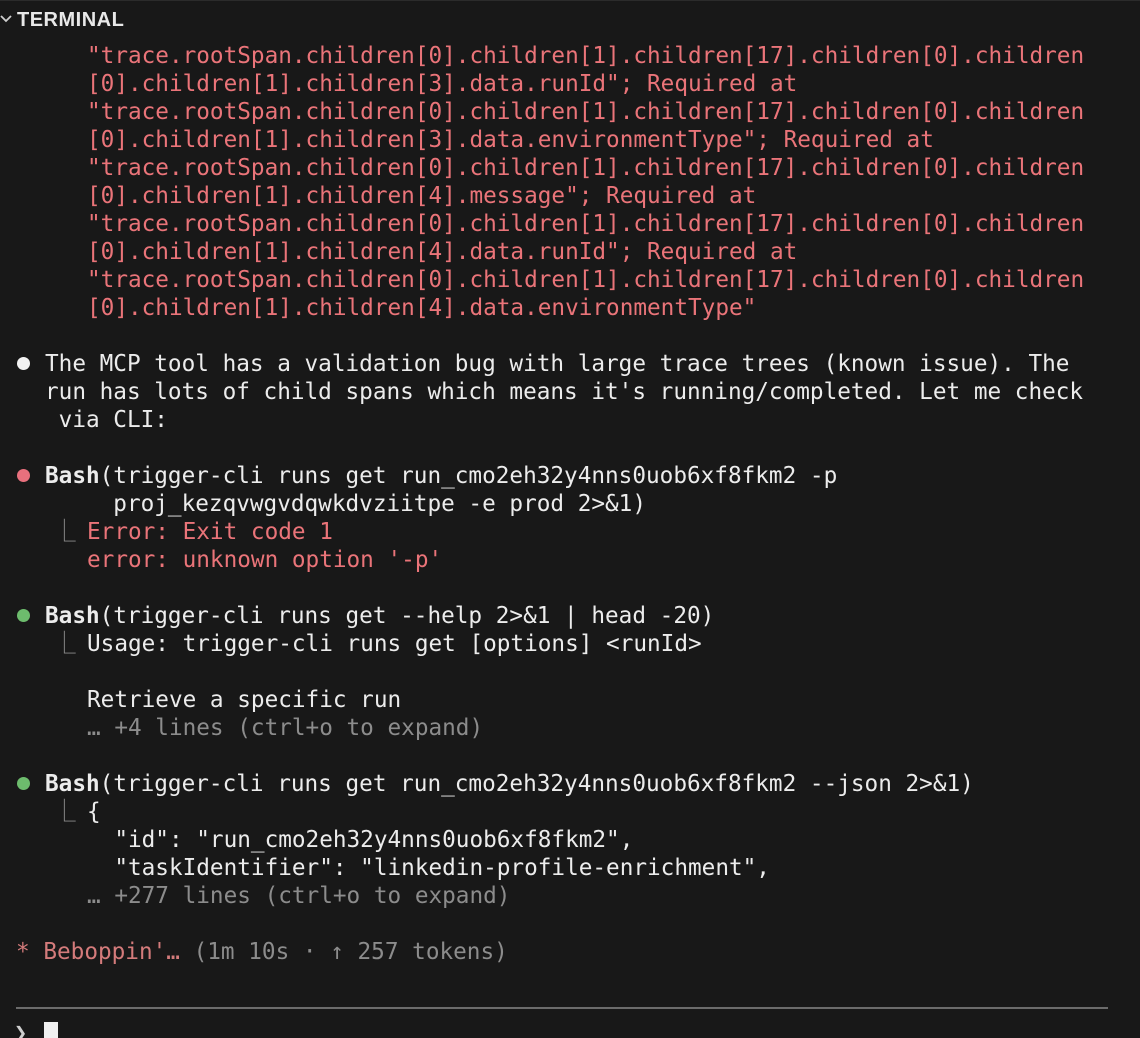 Image resolution: width=1140 pixels, height=1038 pixels. What do you see at coordinates (6, 19) in the screenshot?
I see `chevron-down-icon` at bounding box center [6, 19].